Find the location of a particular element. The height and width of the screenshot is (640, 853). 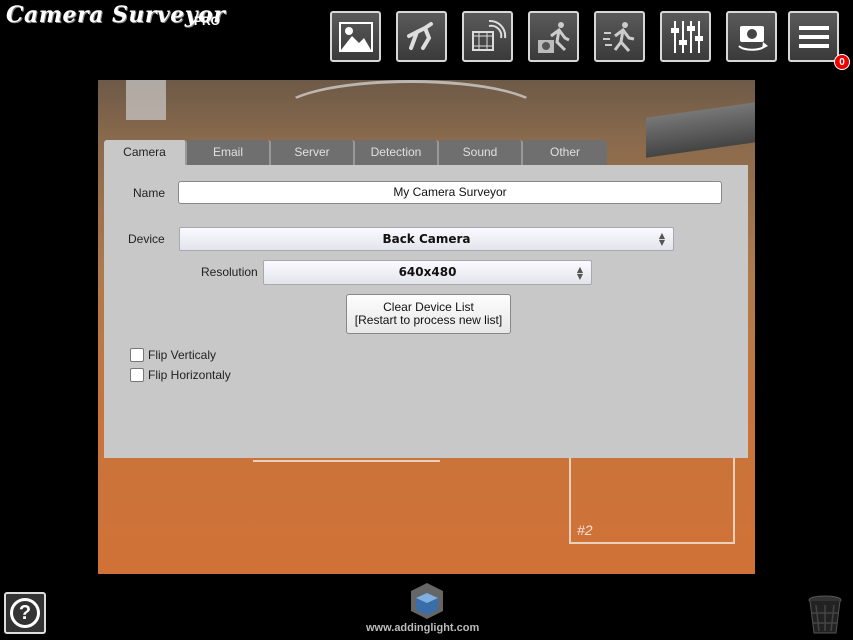

tab-sound: Sound is located at coordinates (481, 152).